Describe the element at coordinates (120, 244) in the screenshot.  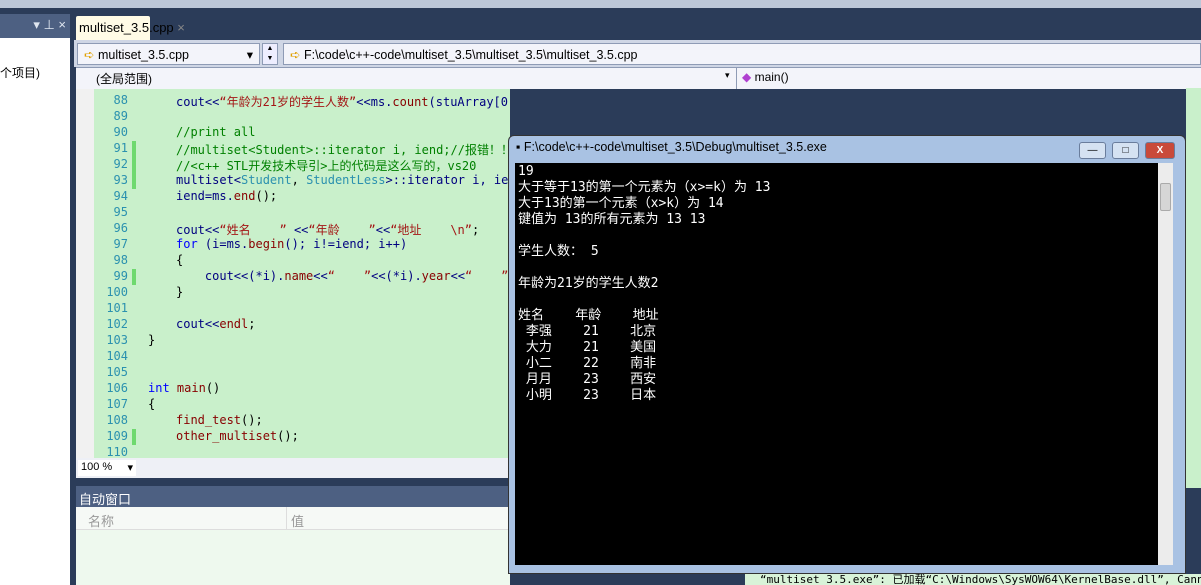
I see `line-number: 97` at that location.